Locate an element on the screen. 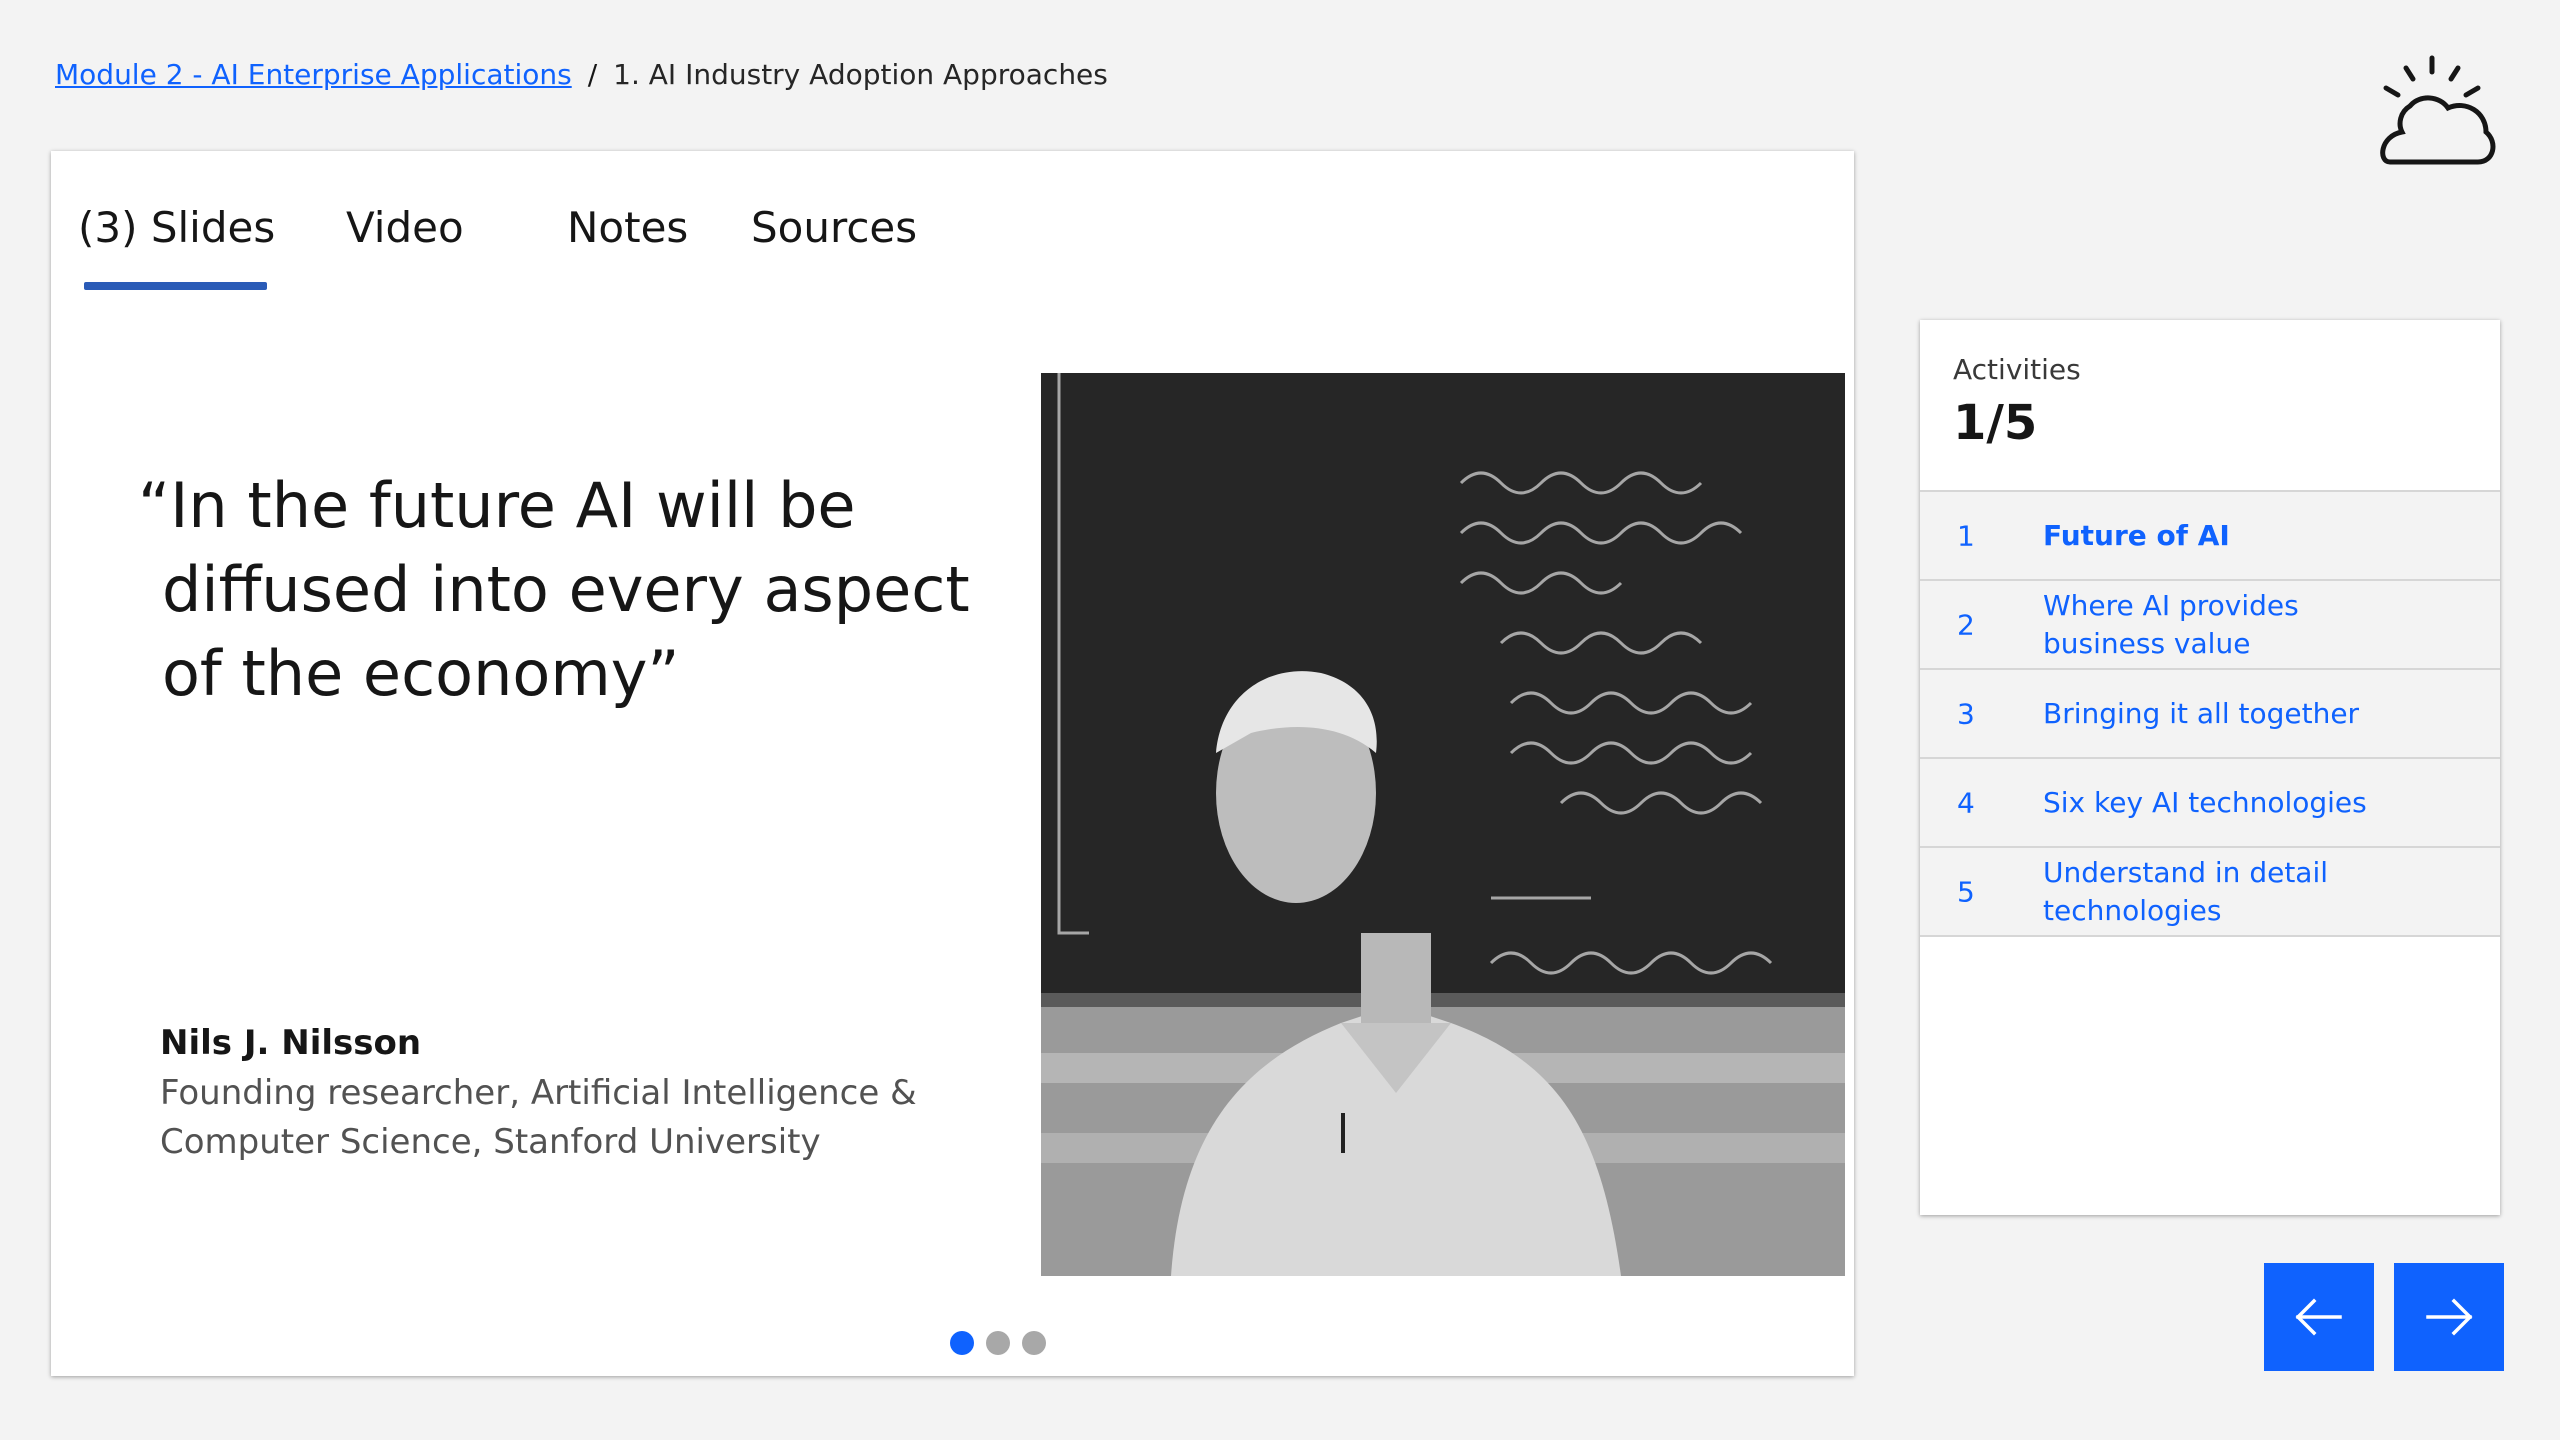  activity-item-4: 4 Six key AI technologies is located at coordinates (2210, 803).